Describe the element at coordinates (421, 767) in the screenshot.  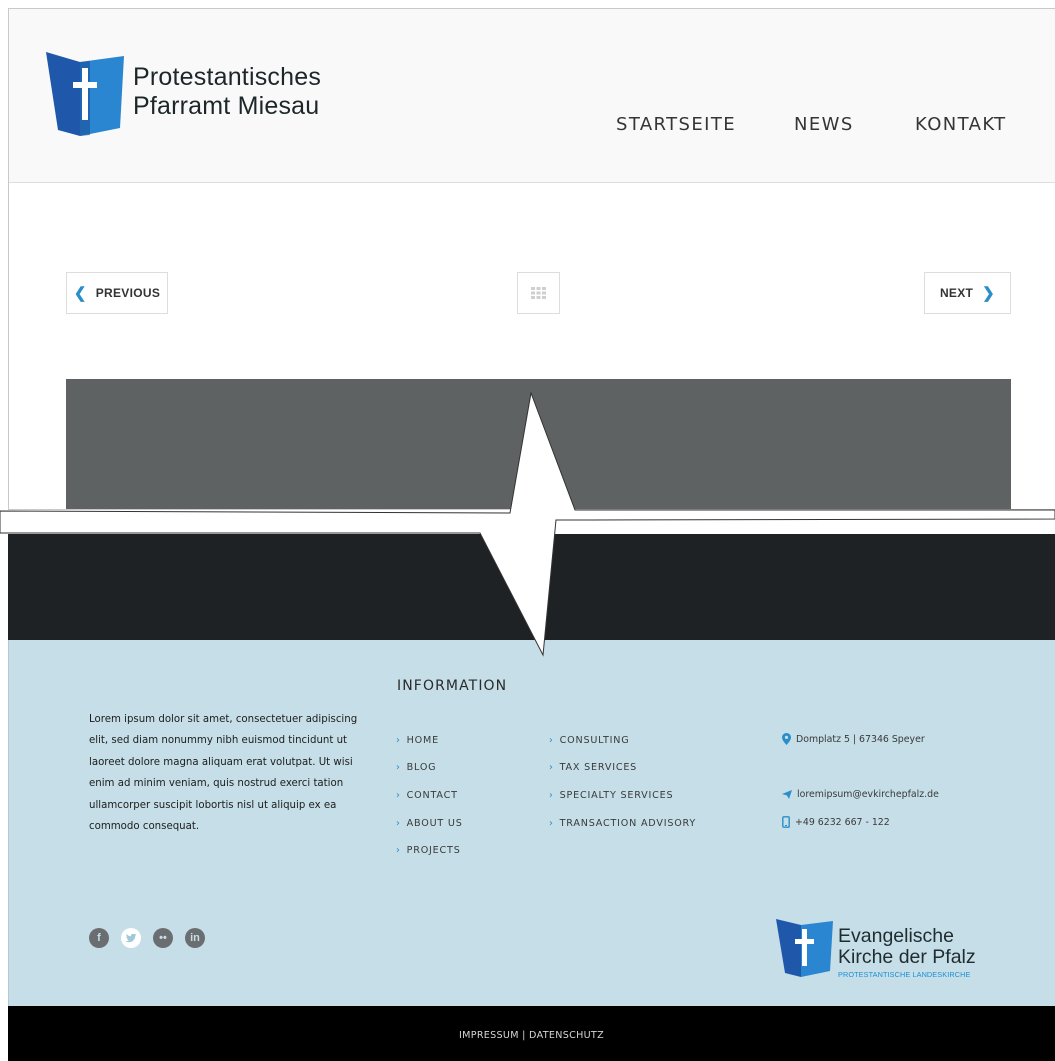
I see `footer-link-label: BLOG` at that location.